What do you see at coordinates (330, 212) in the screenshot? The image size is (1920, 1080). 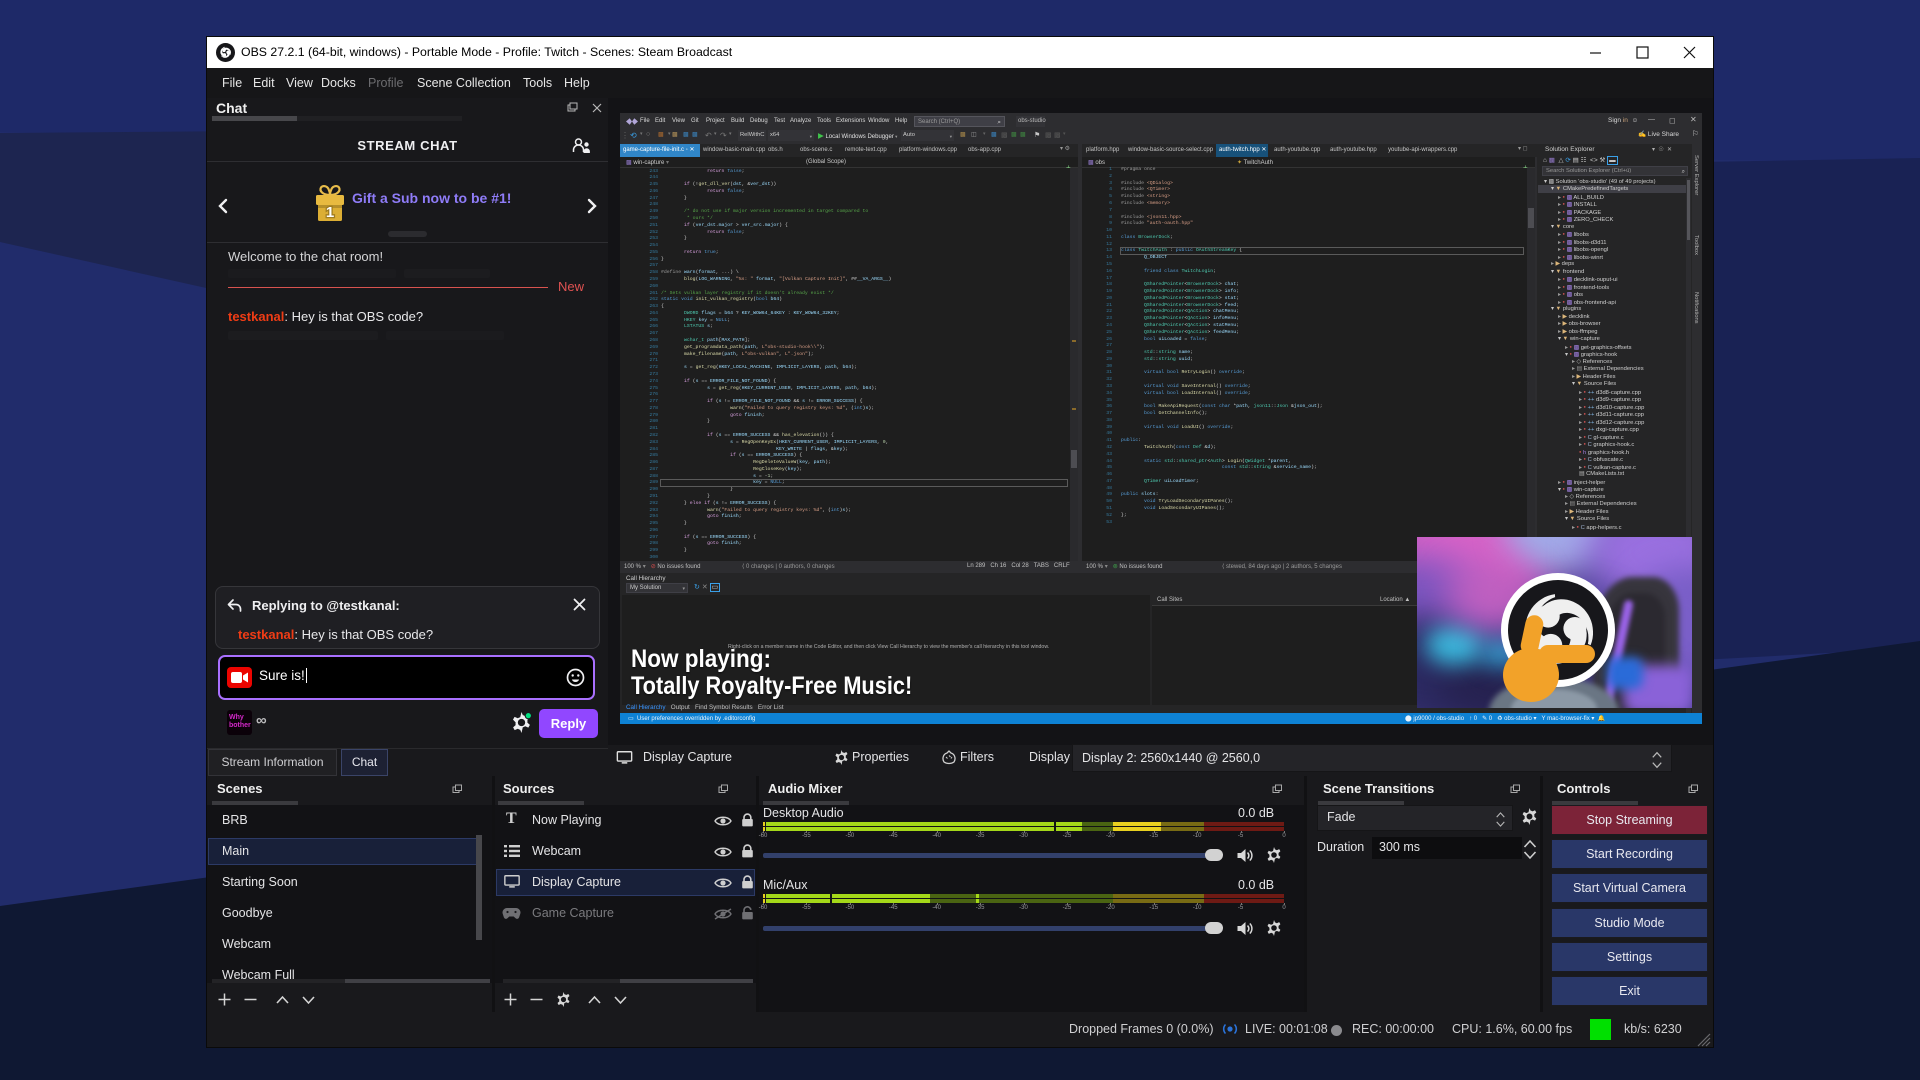 I see `svg-text: 1` at bounding box center [330, 212].